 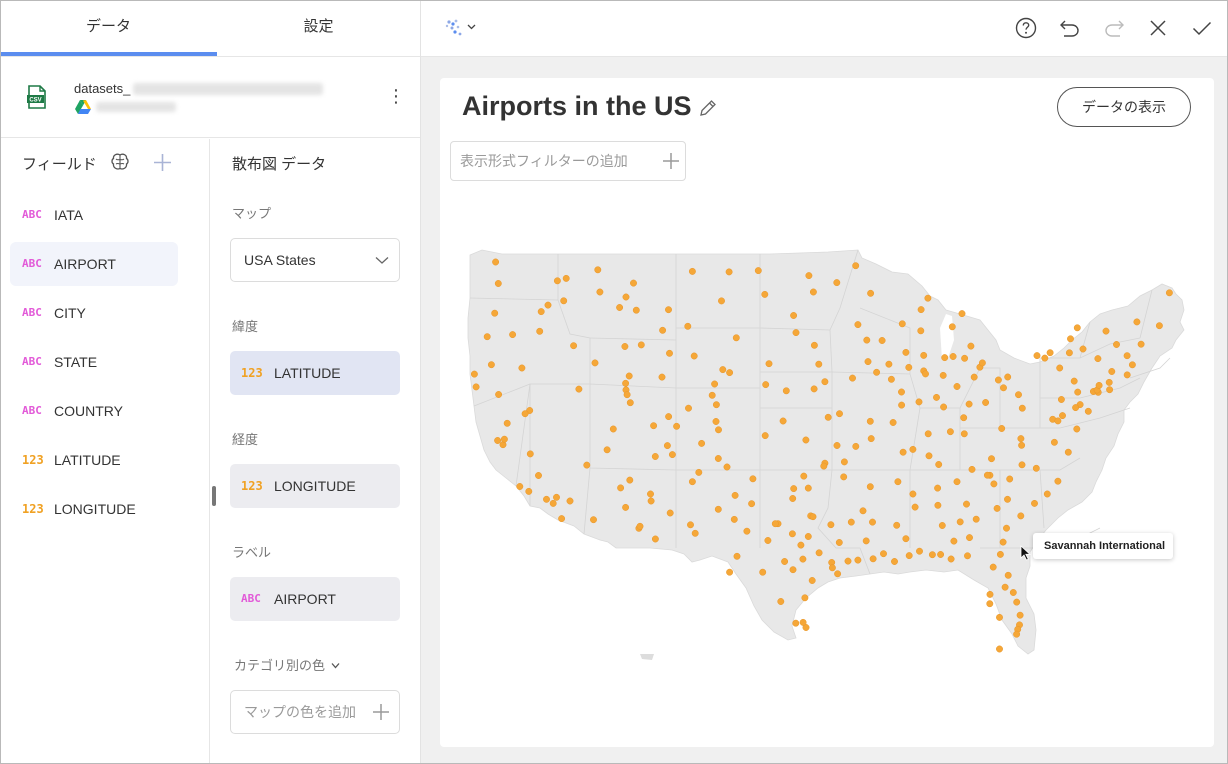 I want to click on close-icon, so click(x=1158, y=28).